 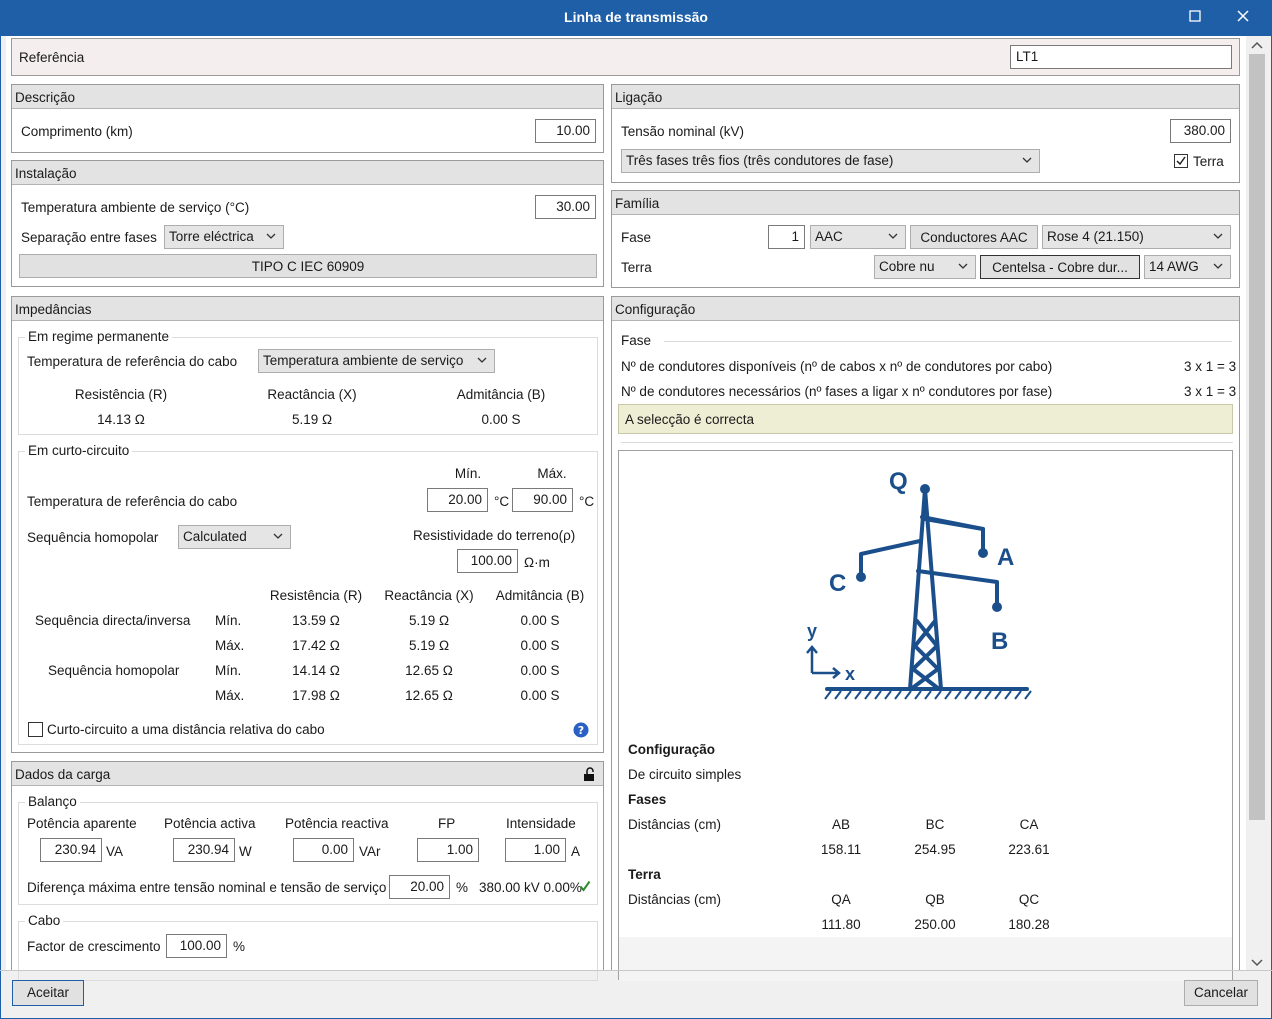 What do you see at coordinates (636, 970) in the screenshot?
I see `footer-divider` at bounding box center [636, 970].